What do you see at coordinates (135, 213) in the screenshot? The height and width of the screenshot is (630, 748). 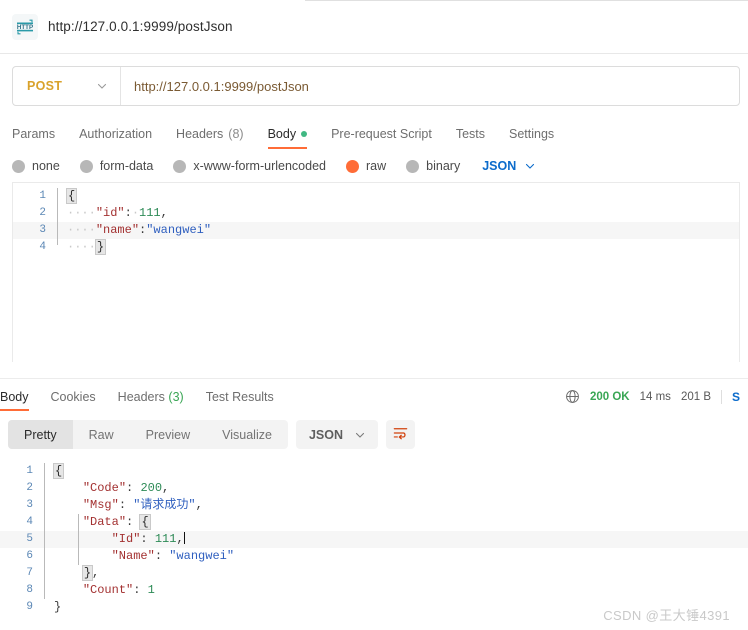 I see `code-token: ·` at bounding box center [135, 213].